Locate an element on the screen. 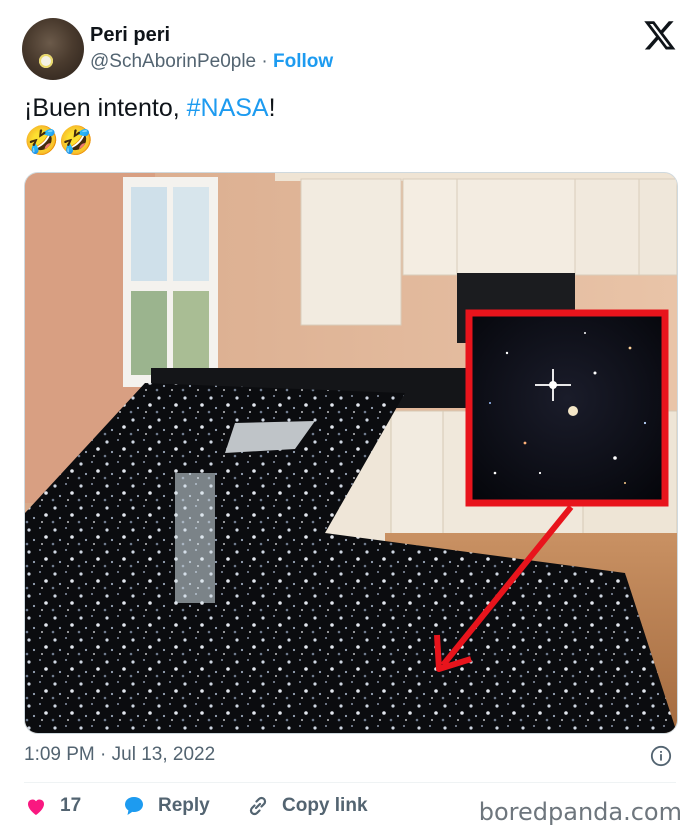 This screenshot has width=700, height=835. author-handle: @SchAborinPe0ple is located at coordinates (173, 61).